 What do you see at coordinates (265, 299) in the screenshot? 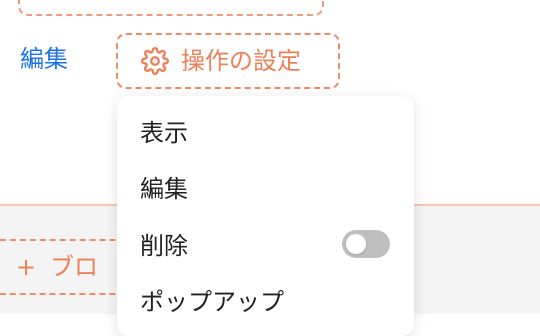
I see `menu-item-popup: ポップアップ` at bounding box center [265, 299].